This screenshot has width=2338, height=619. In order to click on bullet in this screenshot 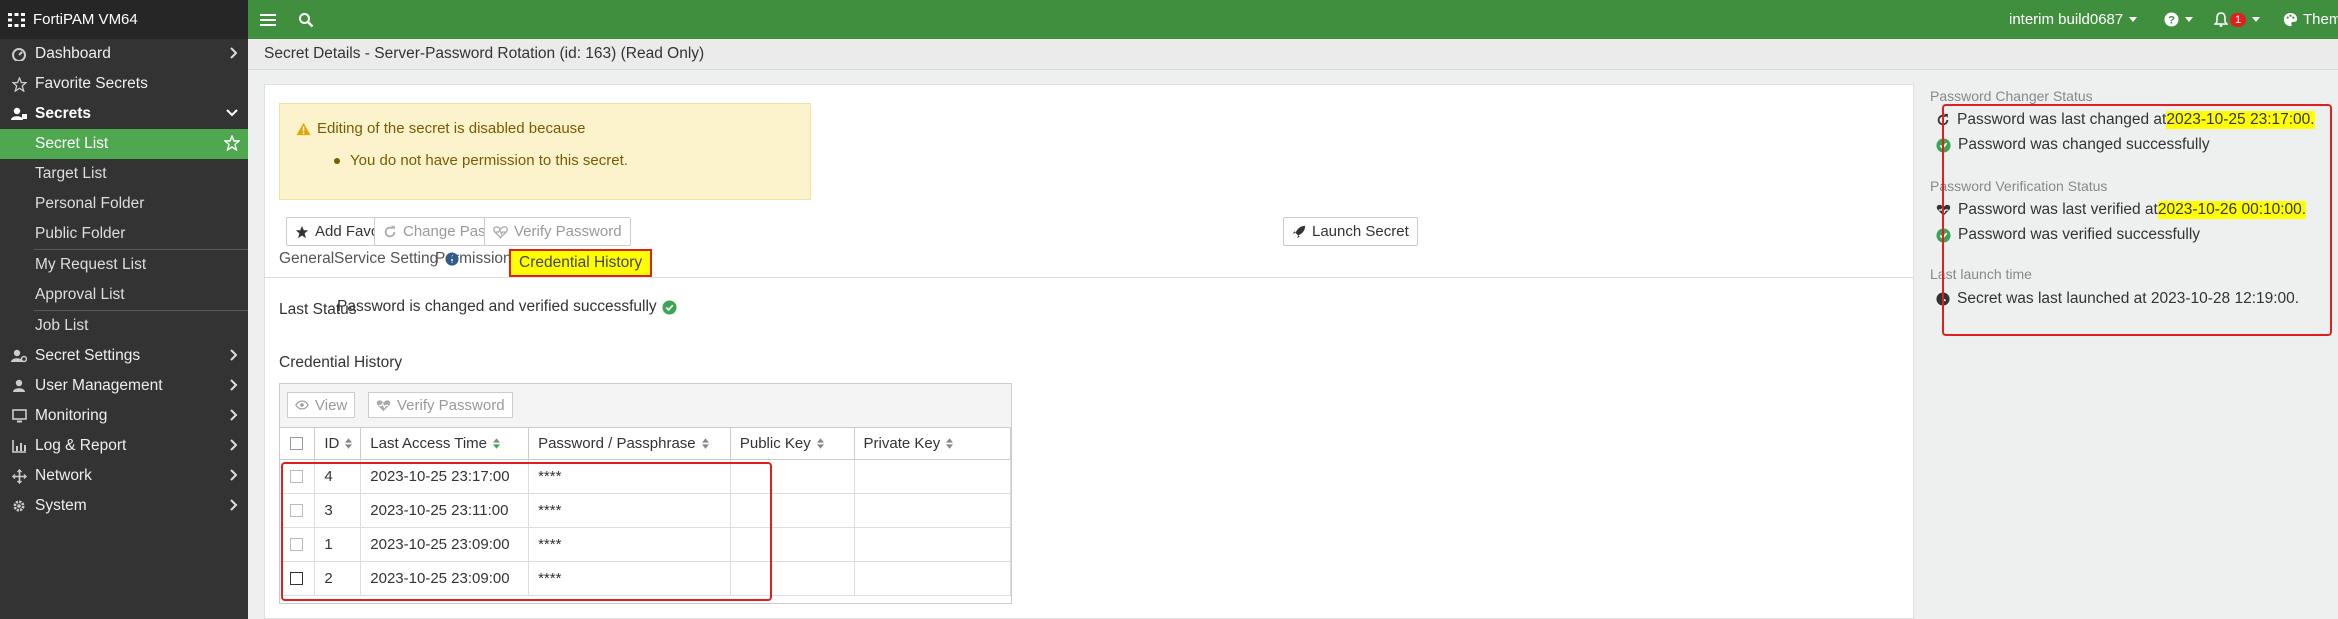, I will do `click(337, 160)`.